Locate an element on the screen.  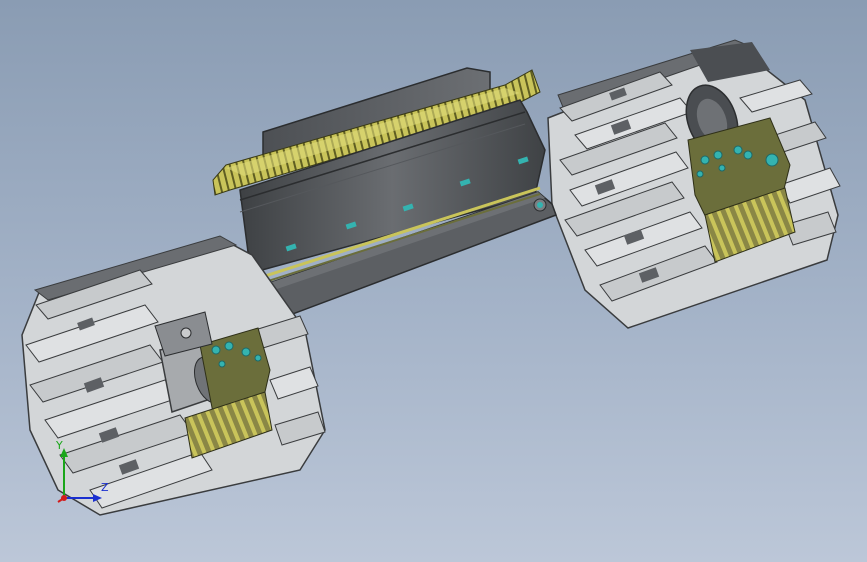
triad-z-label: Z is located at coordinates (105, 487).